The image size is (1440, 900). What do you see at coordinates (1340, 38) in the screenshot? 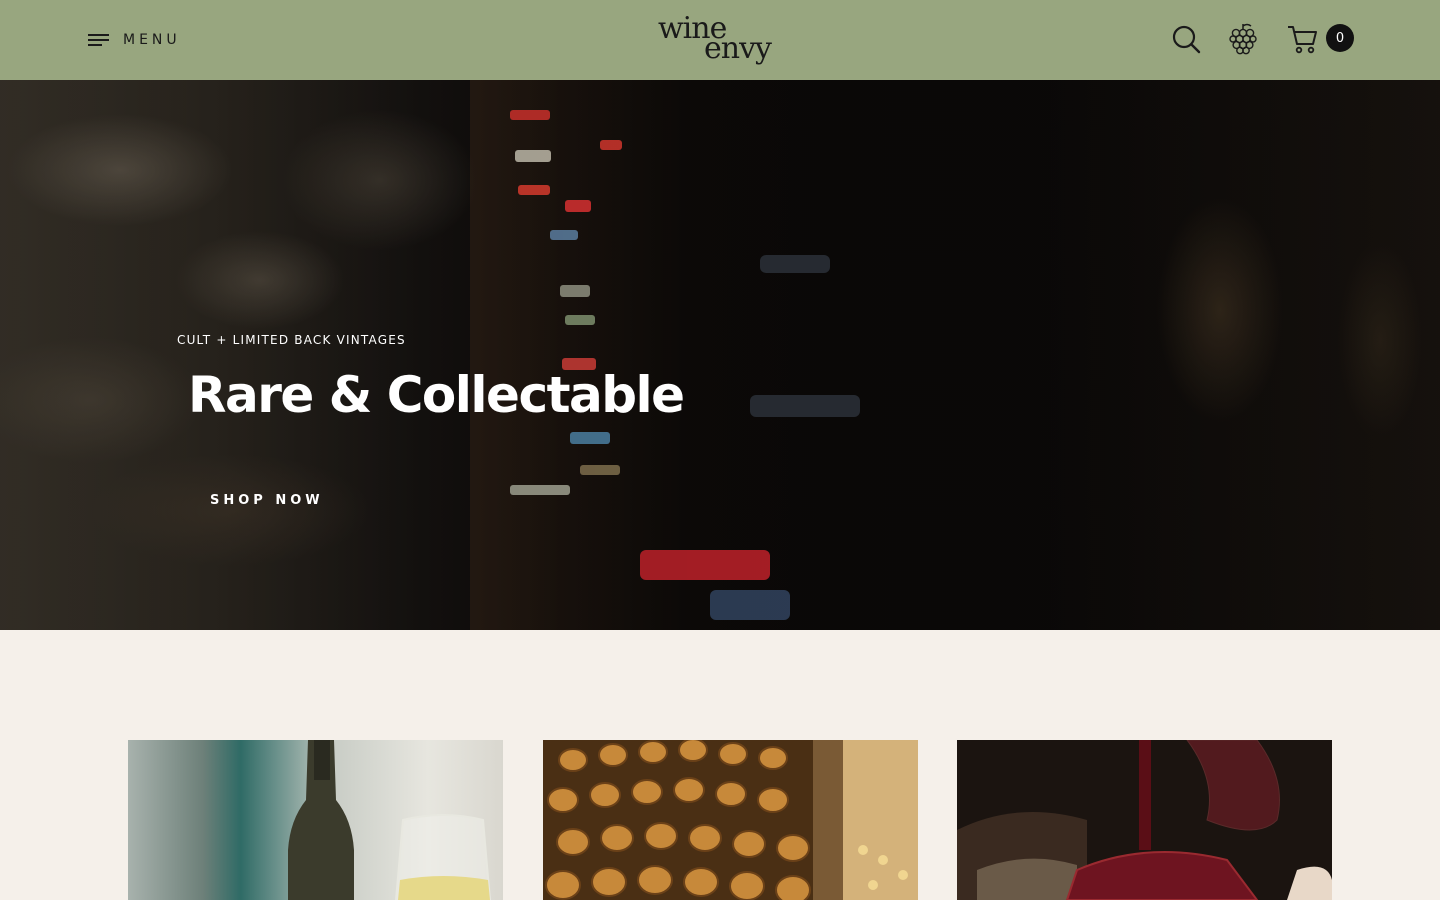
I see `cart-count-badge: 0` at bounding box center [1340, 38].